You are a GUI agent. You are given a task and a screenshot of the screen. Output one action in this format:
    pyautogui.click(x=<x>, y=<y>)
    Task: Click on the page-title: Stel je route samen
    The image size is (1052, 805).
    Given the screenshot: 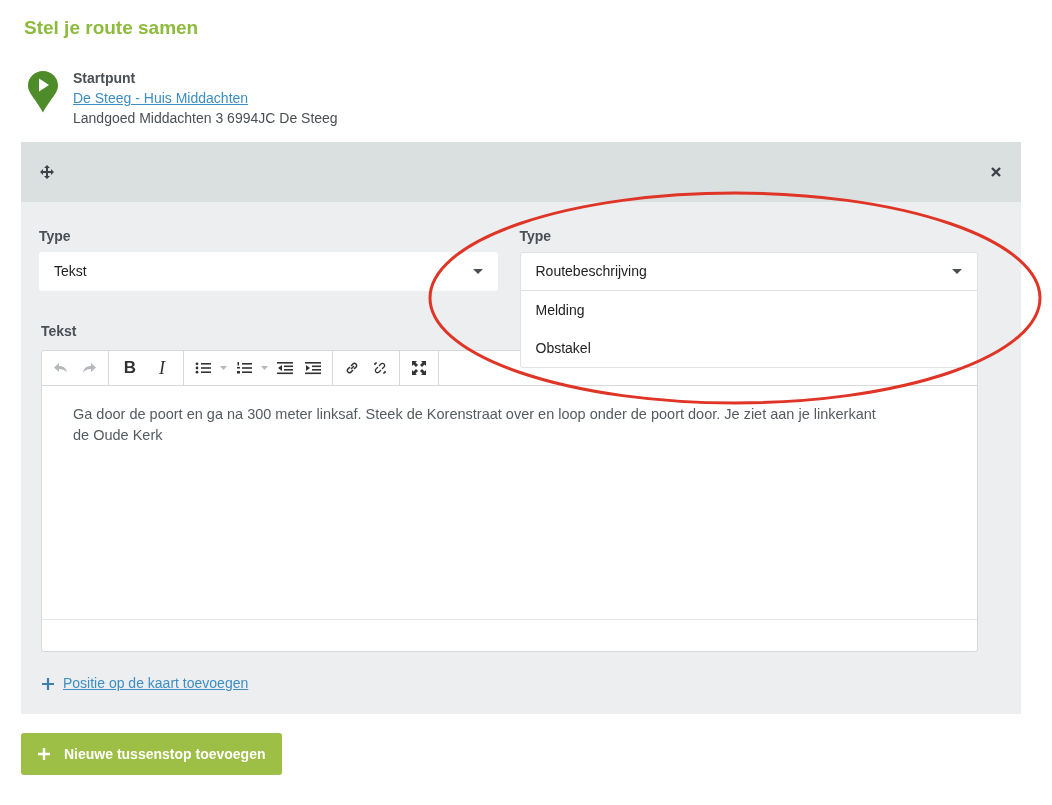 What is the action you would take?
    pyautogui.click(x=111, y=28)
    